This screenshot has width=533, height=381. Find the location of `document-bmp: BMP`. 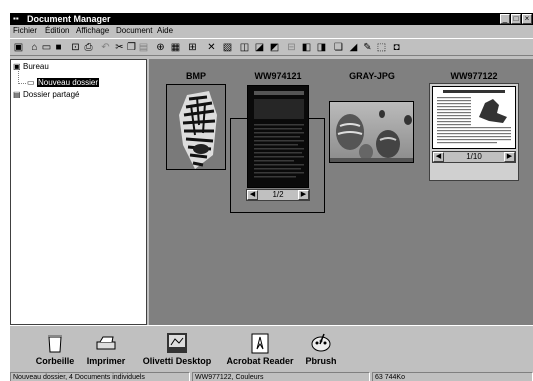

document-bmp: BMP is located at coordinates (196, 128).